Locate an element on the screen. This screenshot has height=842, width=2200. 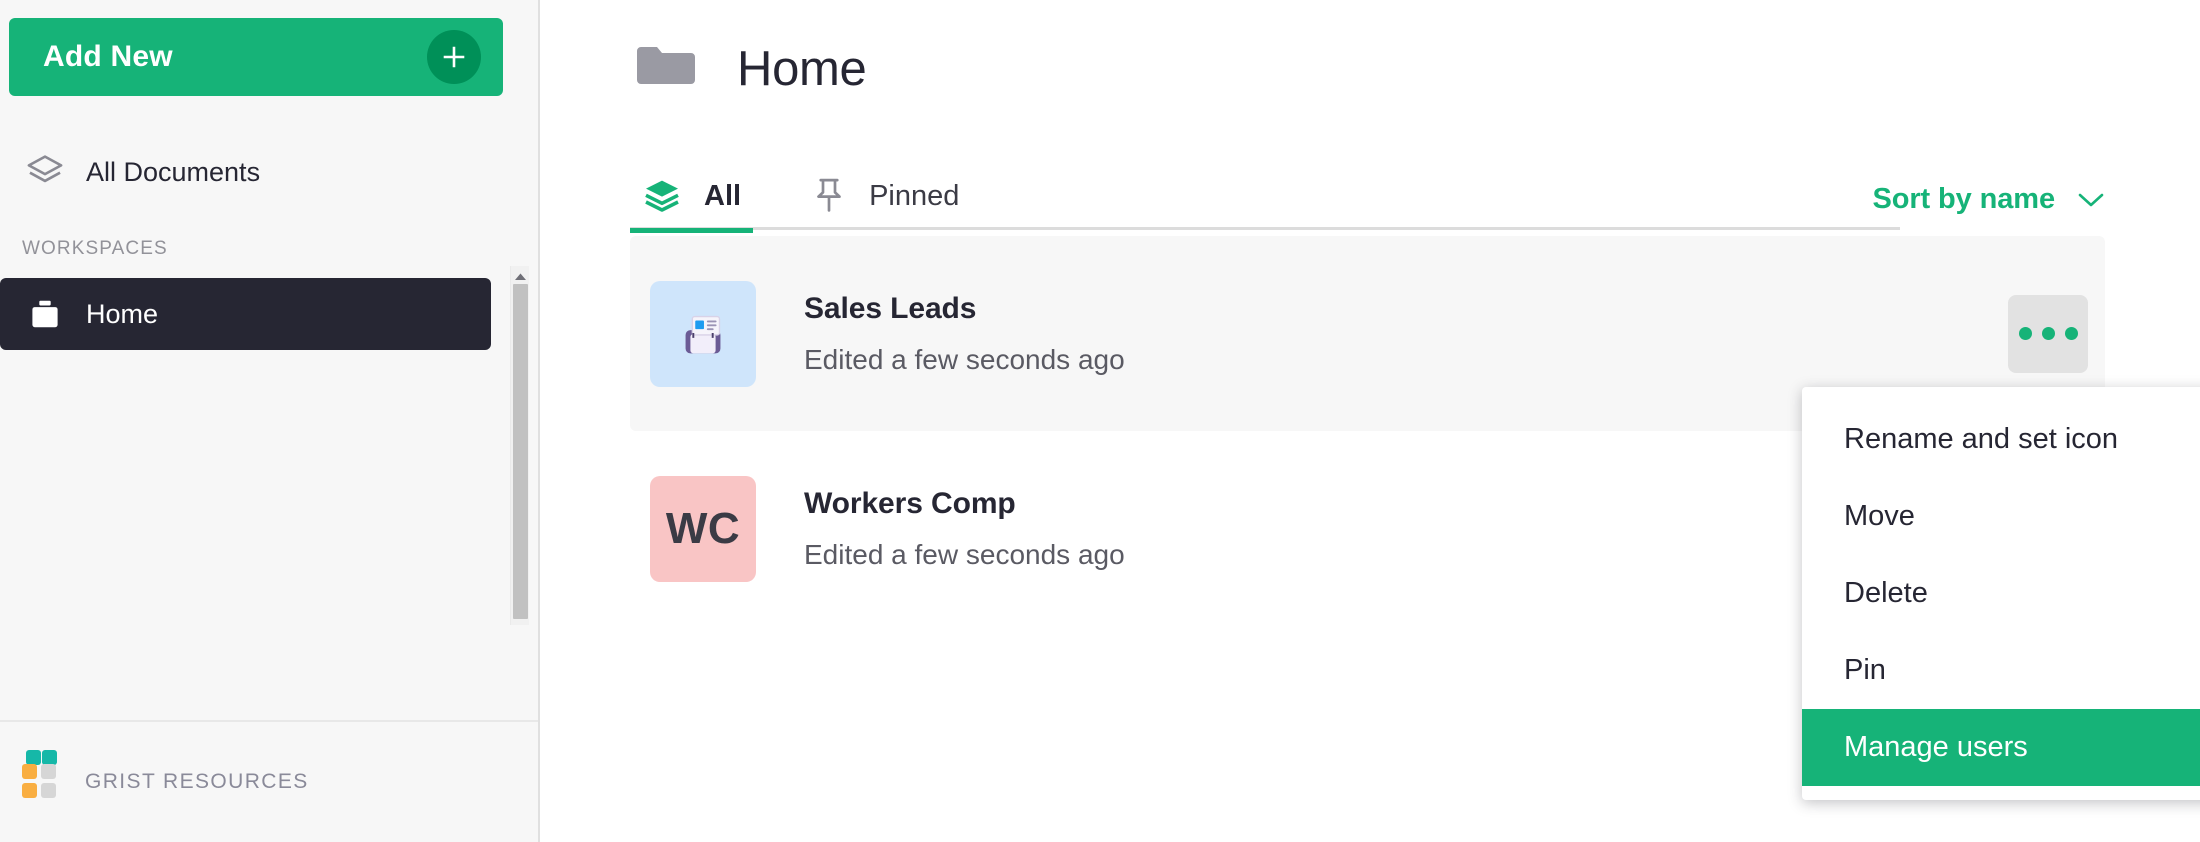
pin-icon is located at coordinates (829, 196).